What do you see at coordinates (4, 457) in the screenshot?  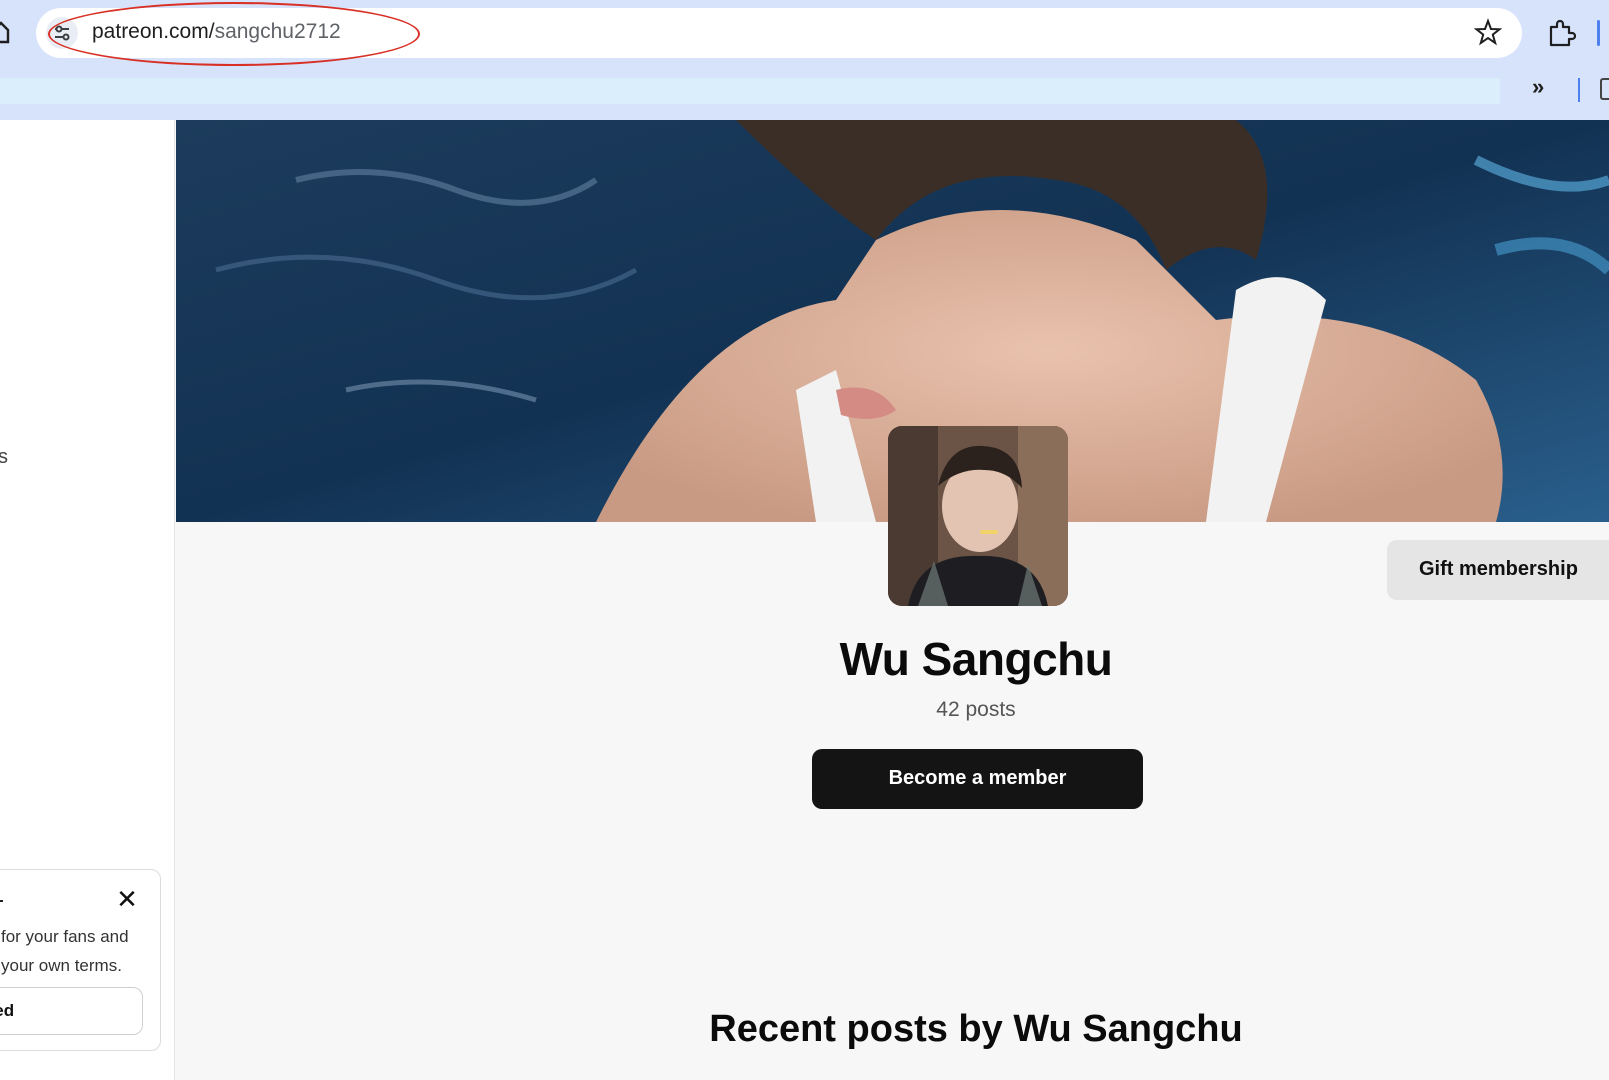 I see `sidebar-item-label: s` at bounding box center [4, 457].